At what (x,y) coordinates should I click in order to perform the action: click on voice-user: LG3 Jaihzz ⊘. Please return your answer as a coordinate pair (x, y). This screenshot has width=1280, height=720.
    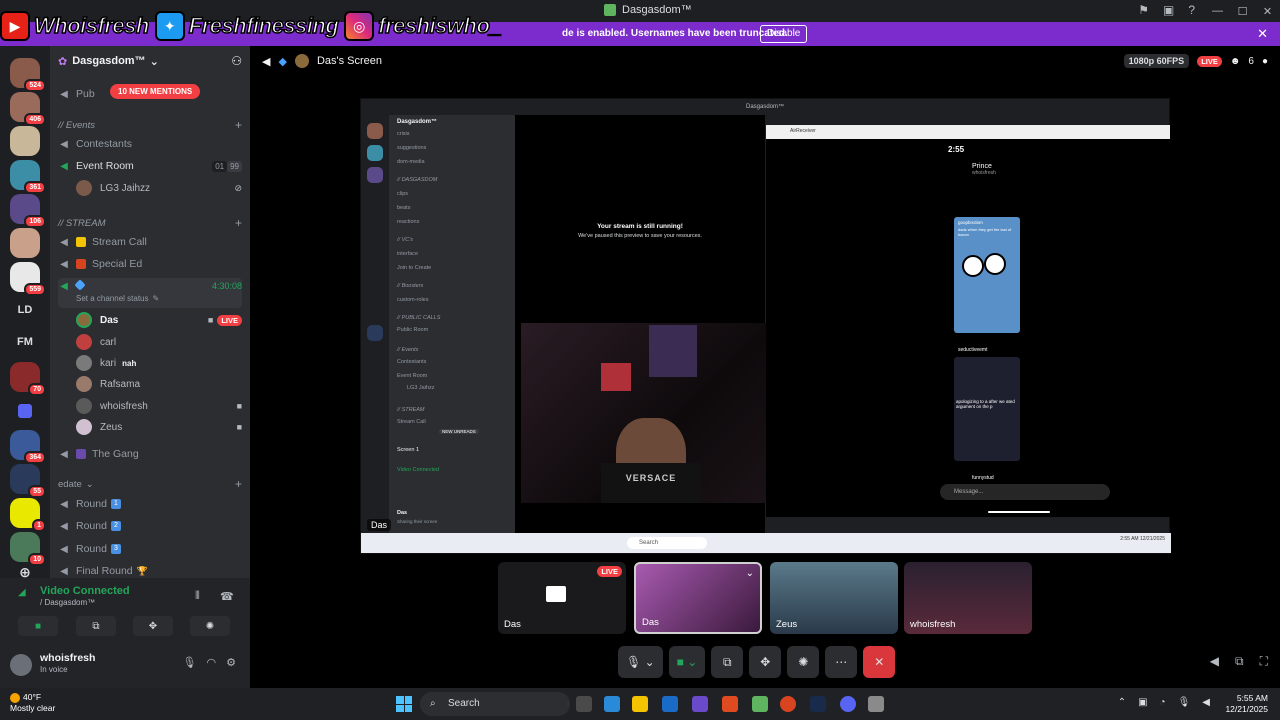
    Looking at the image, I should click on (159, 188).